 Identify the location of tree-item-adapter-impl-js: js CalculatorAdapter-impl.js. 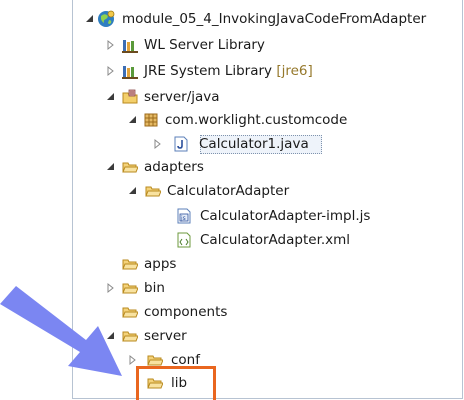
(316, 216).